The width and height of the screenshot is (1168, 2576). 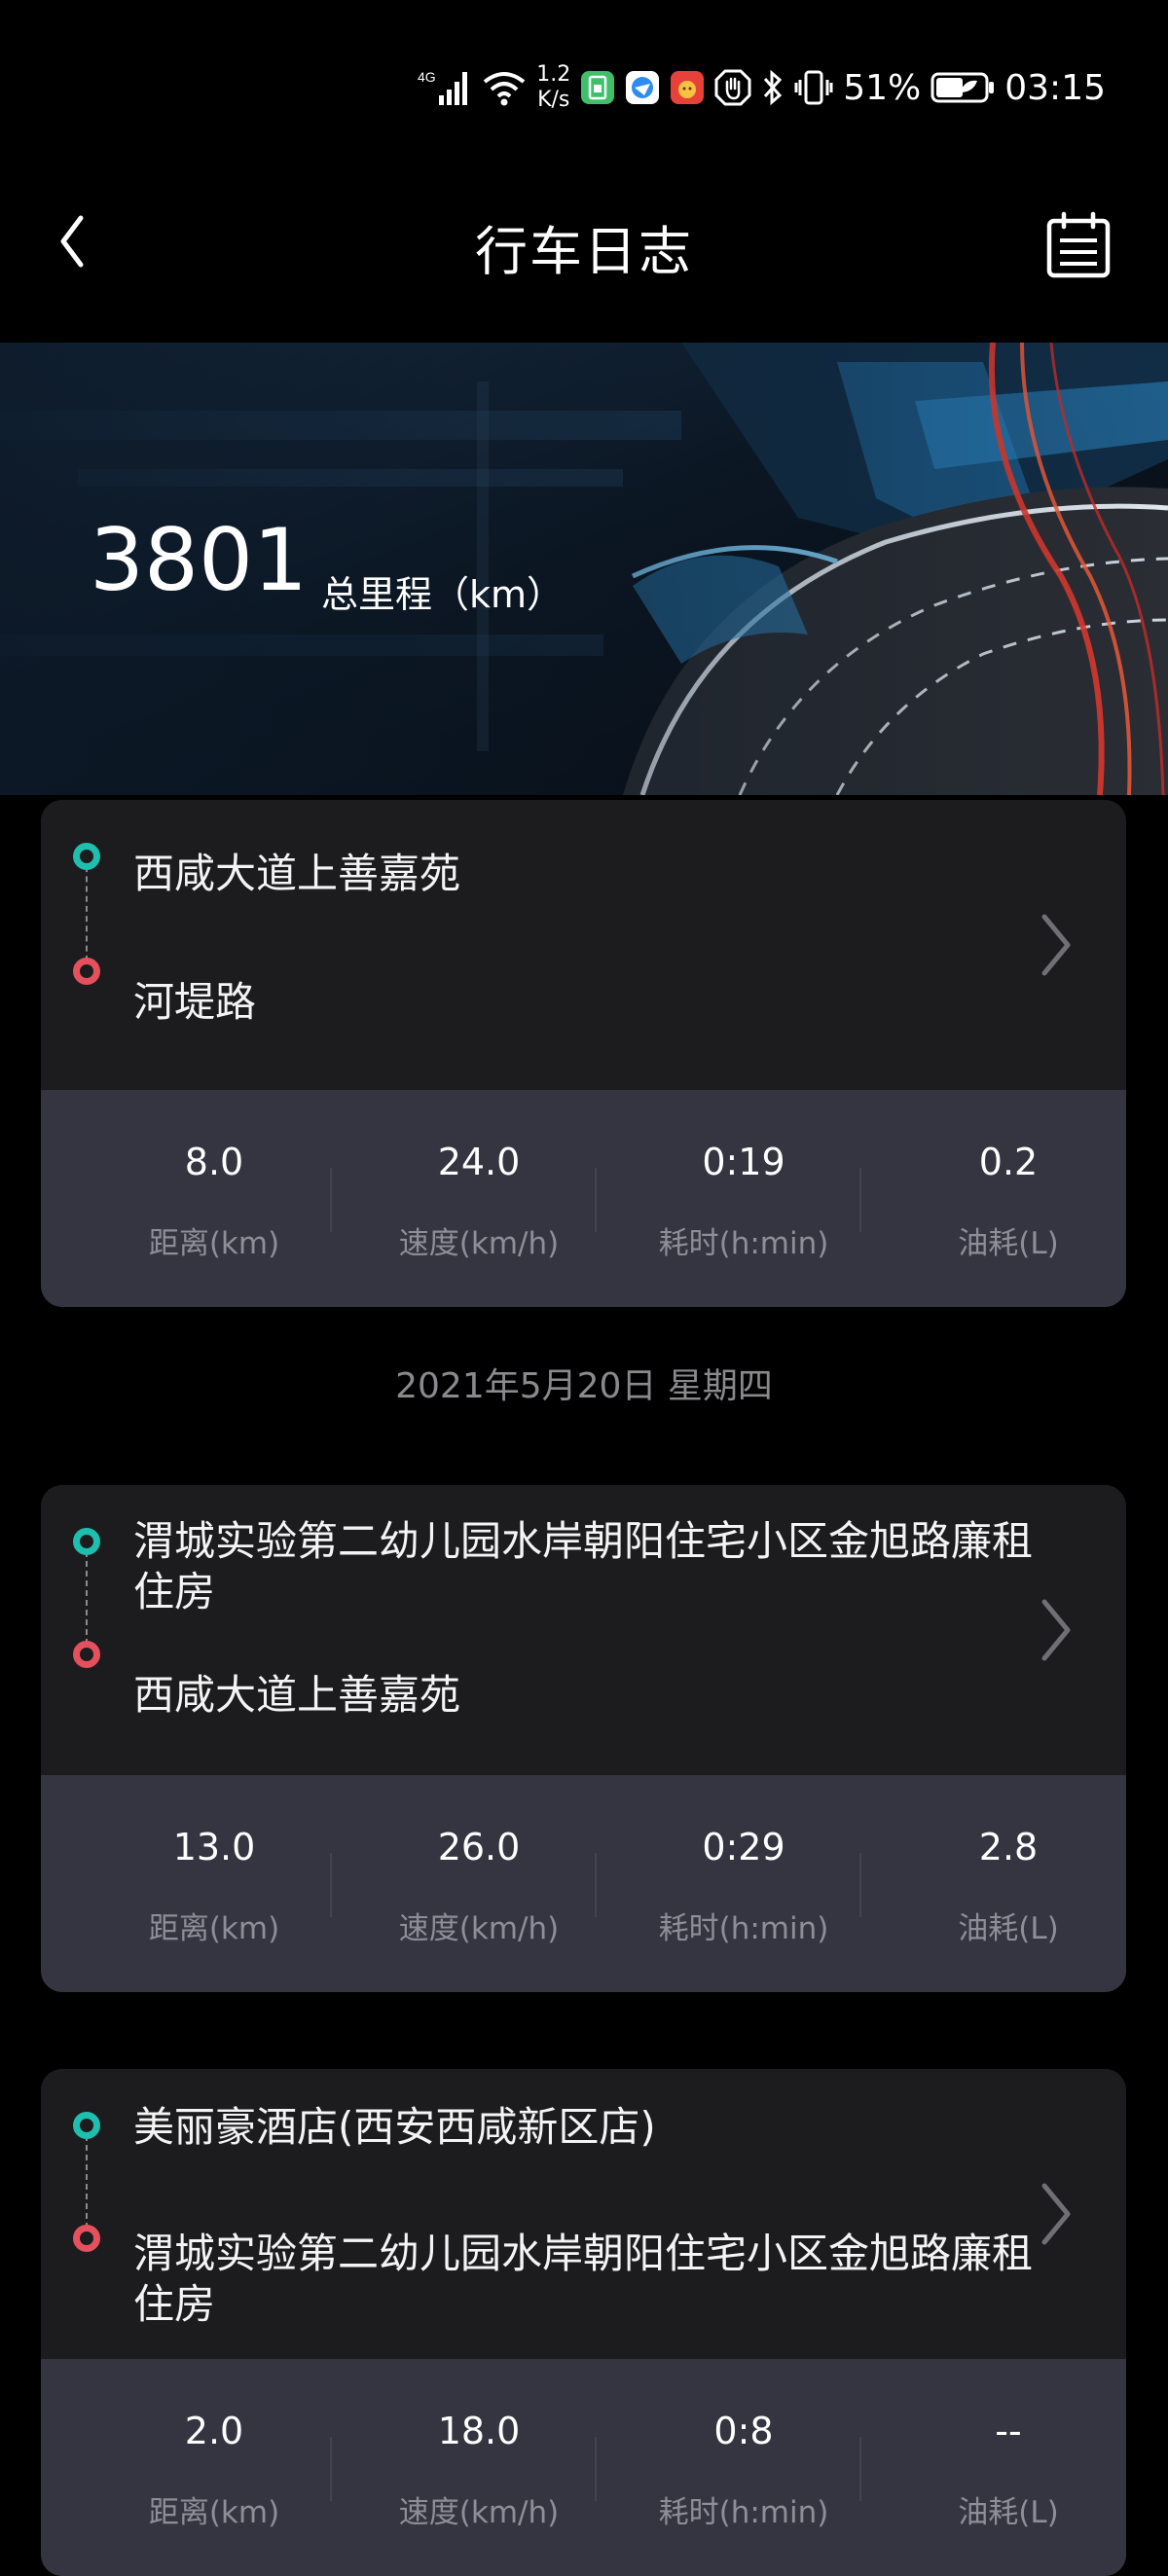 I want to click on signal-icon: 4G, so click(x=444, y=87).